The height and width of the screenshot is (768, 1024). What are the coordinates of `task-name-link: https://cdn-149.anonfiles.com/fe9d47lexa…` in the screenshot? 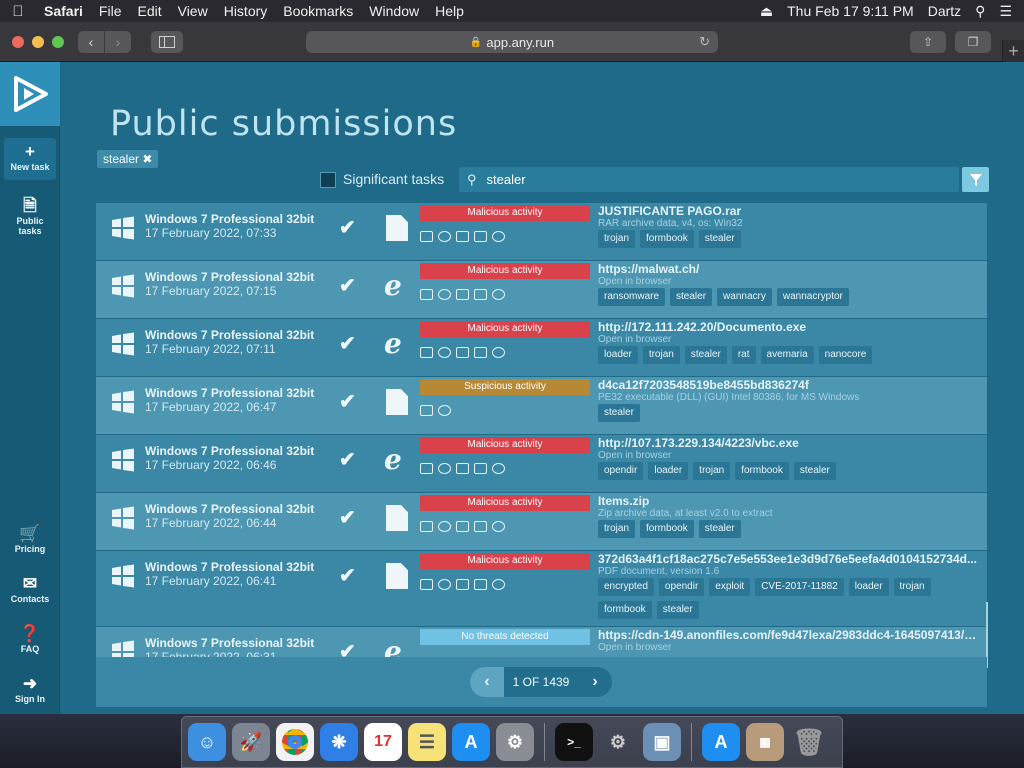 It's located at (788, 635).